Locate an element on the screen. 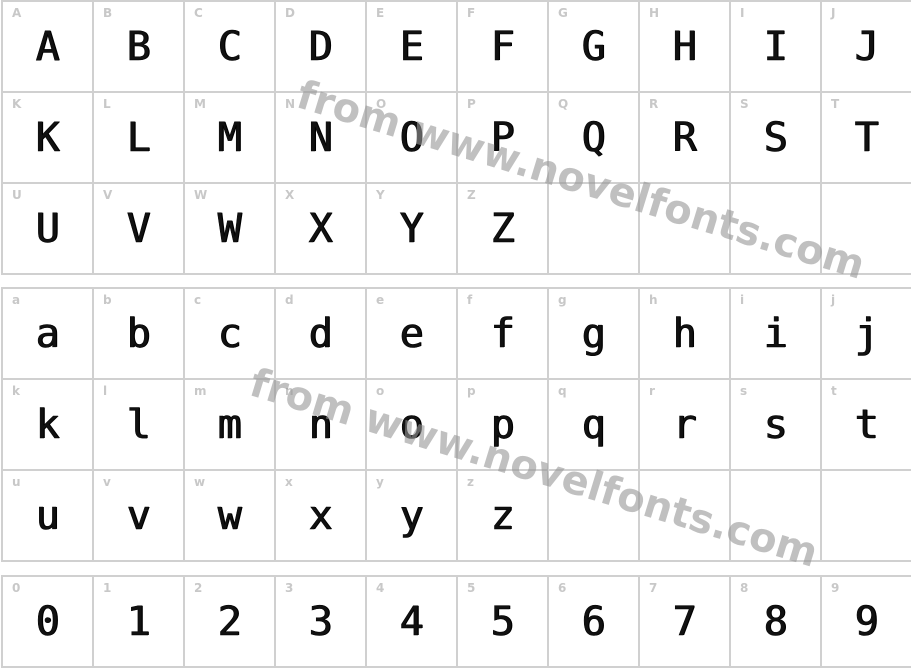  glyph-cell: pp is located at coordinates (503, 425).